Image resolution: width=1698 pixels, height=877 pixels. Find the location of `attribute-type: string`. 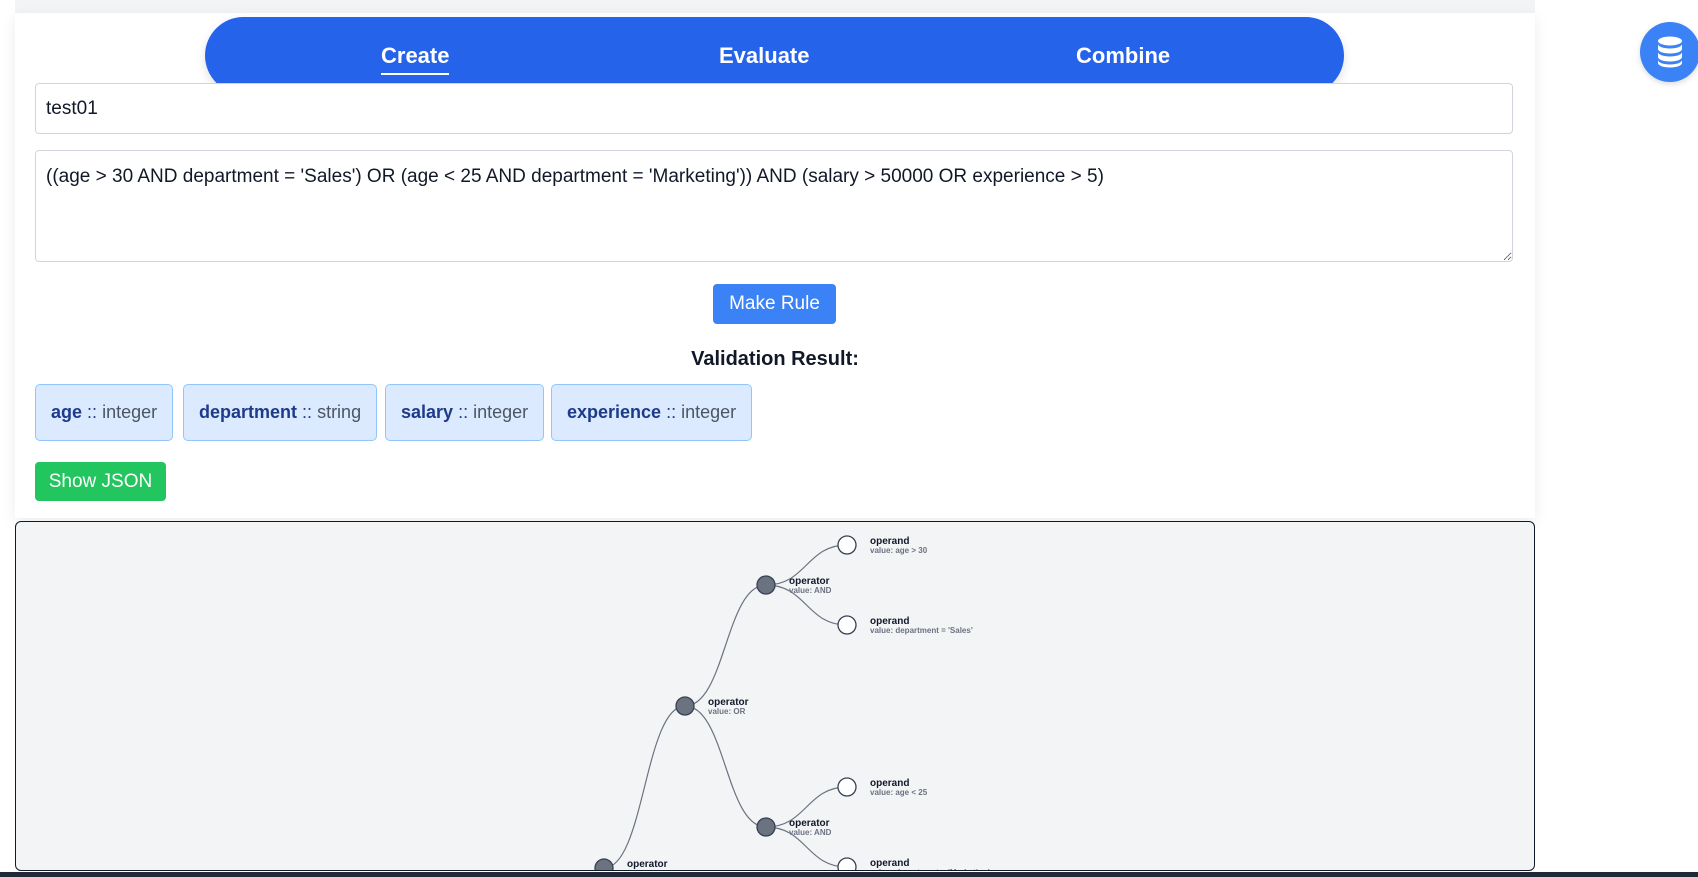

attribute-type: string is located at coordinates (339, 412).